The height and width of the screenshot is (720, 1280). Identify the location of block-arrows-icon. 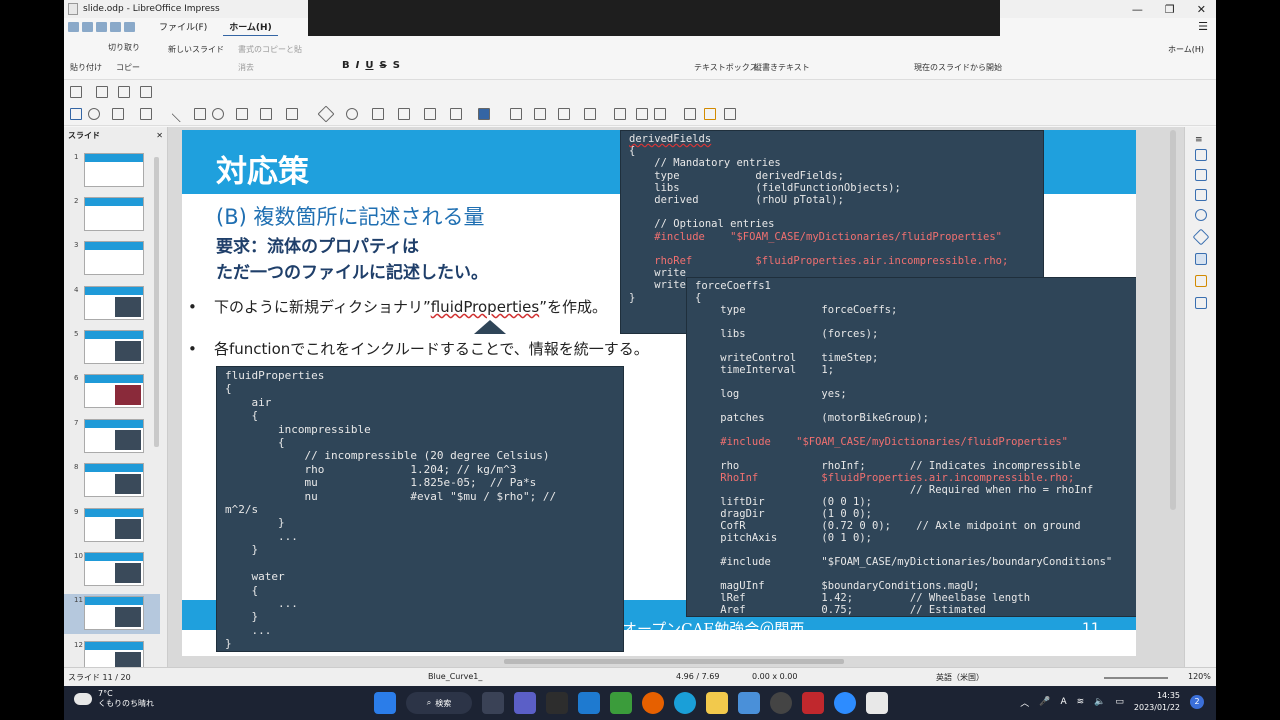
(378, 114).